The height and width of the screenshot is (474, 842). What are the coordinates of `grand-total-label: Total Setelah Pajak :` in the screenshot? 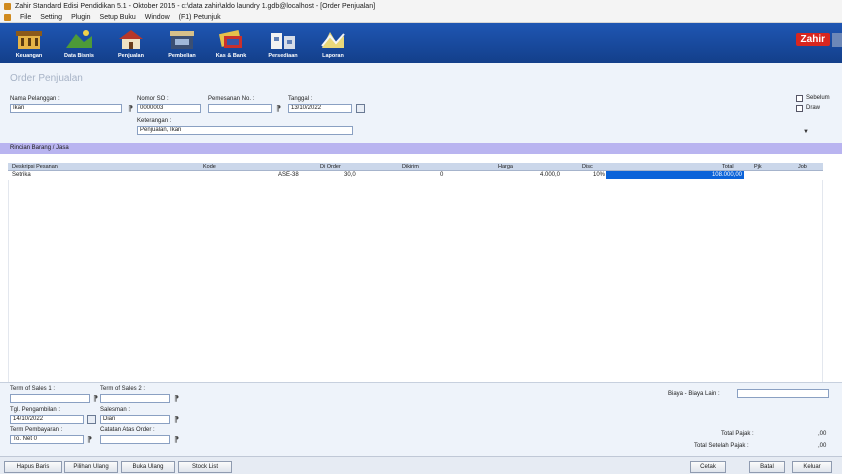 It's located at (721, 446).